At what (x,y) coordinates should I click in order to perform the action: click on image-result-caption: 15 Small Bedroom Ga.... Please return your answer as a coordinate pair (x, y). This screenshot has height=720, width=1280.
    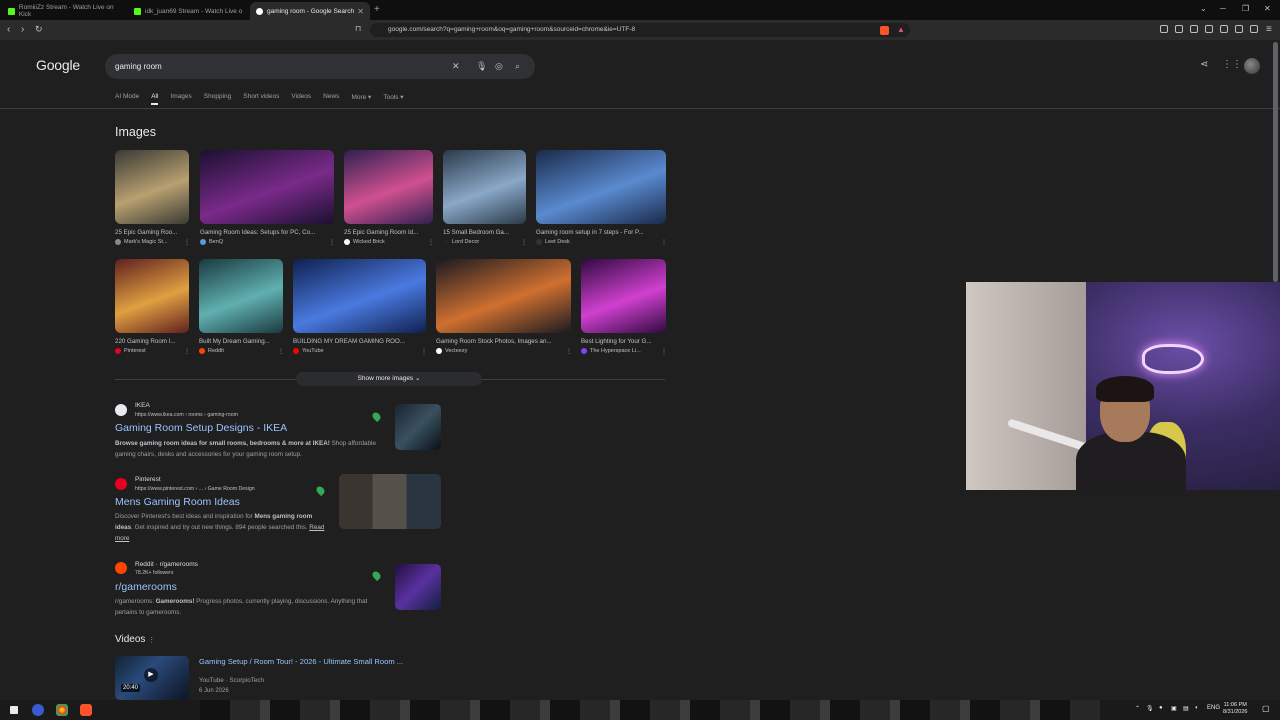
    Looking at the image, I should click on (484, 232).